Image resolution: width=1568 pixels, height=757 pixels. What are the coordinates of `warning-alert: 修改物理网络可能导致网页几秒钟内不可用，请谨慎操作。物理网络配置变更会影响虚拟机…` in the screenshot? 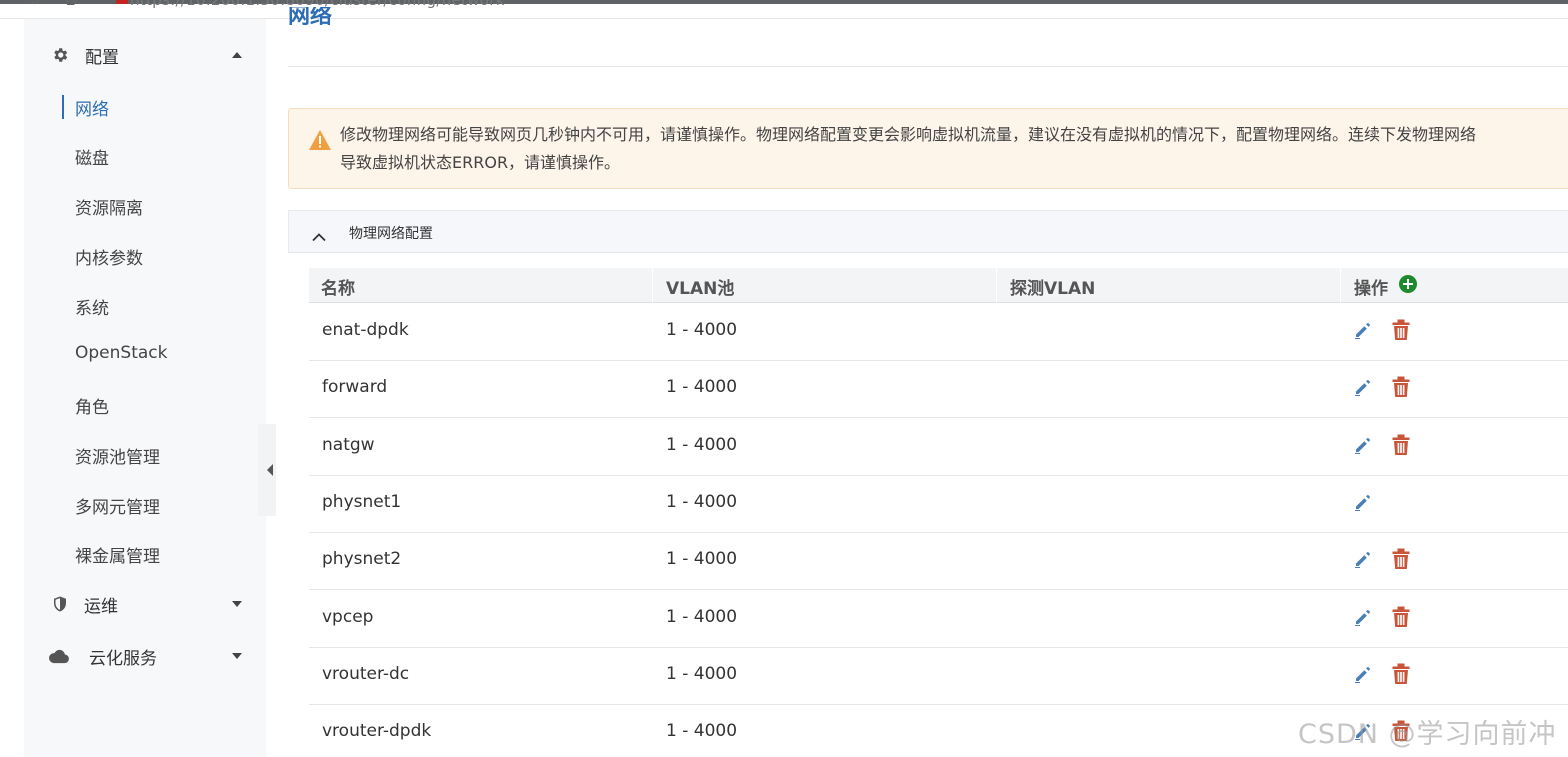 It's located at (928, 148).